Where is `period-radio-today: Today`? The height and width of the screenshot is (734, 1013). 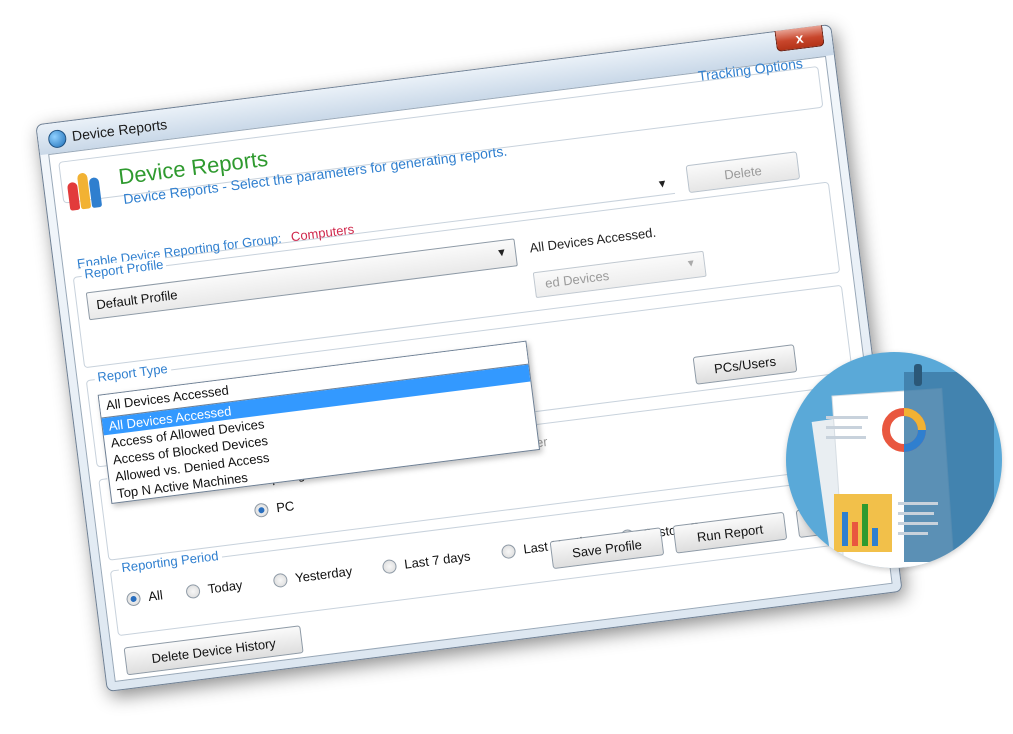 period-radio-today: Today is located at coordinates (214, 588).